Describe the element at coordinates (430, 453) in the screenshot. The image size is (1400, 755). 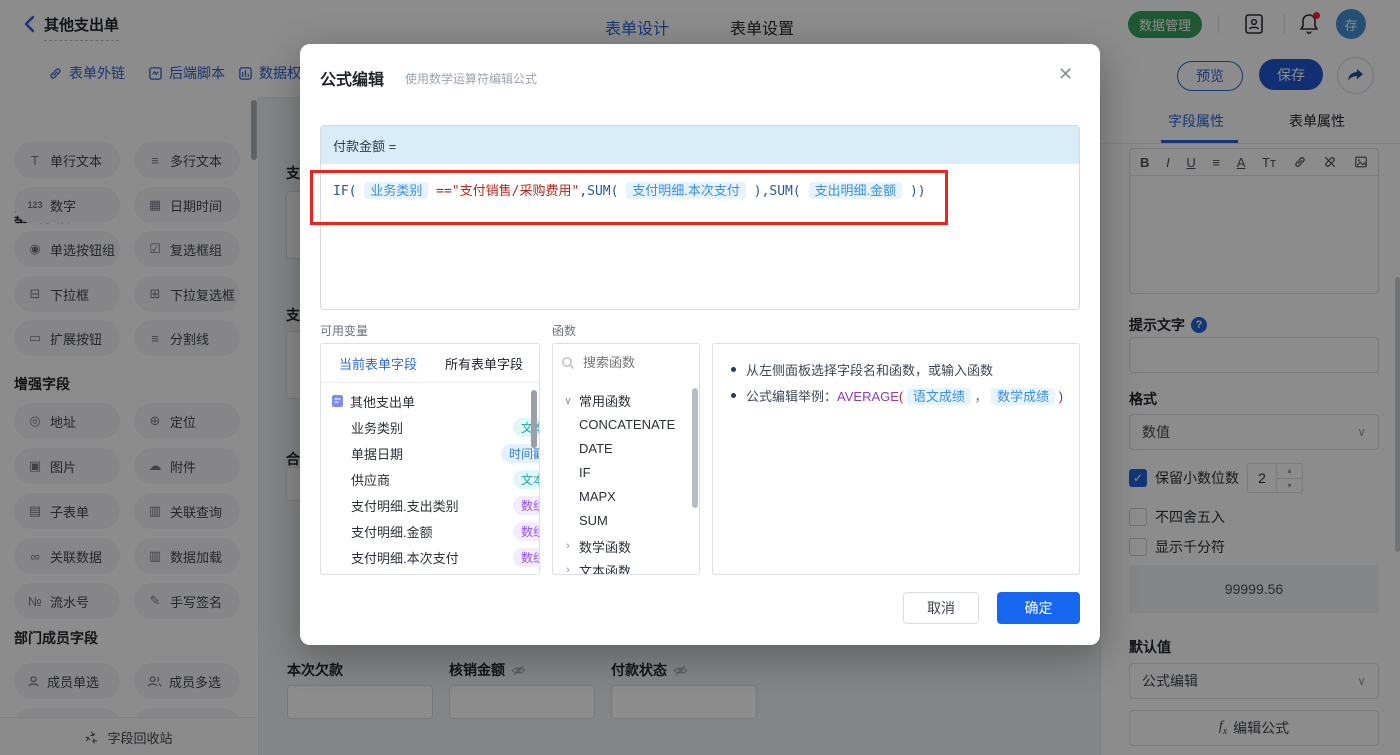
I see `variable-row: 单据日期时间戳` at that location.